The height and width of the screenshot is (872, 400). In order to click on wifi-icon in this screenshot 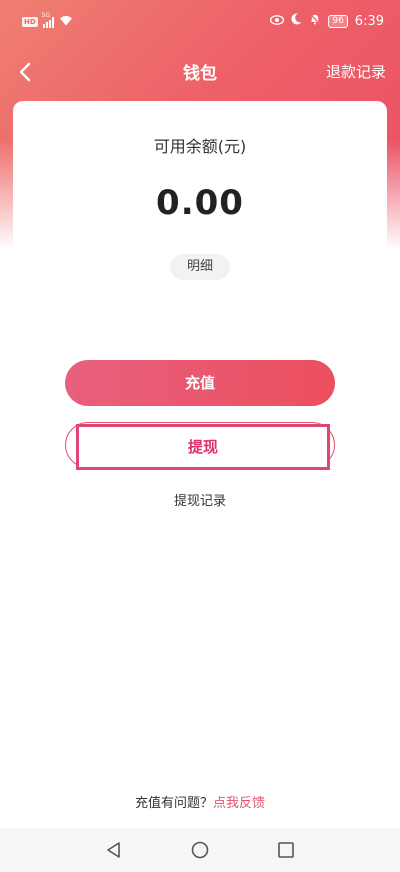, I will do `click(66, 22)`.